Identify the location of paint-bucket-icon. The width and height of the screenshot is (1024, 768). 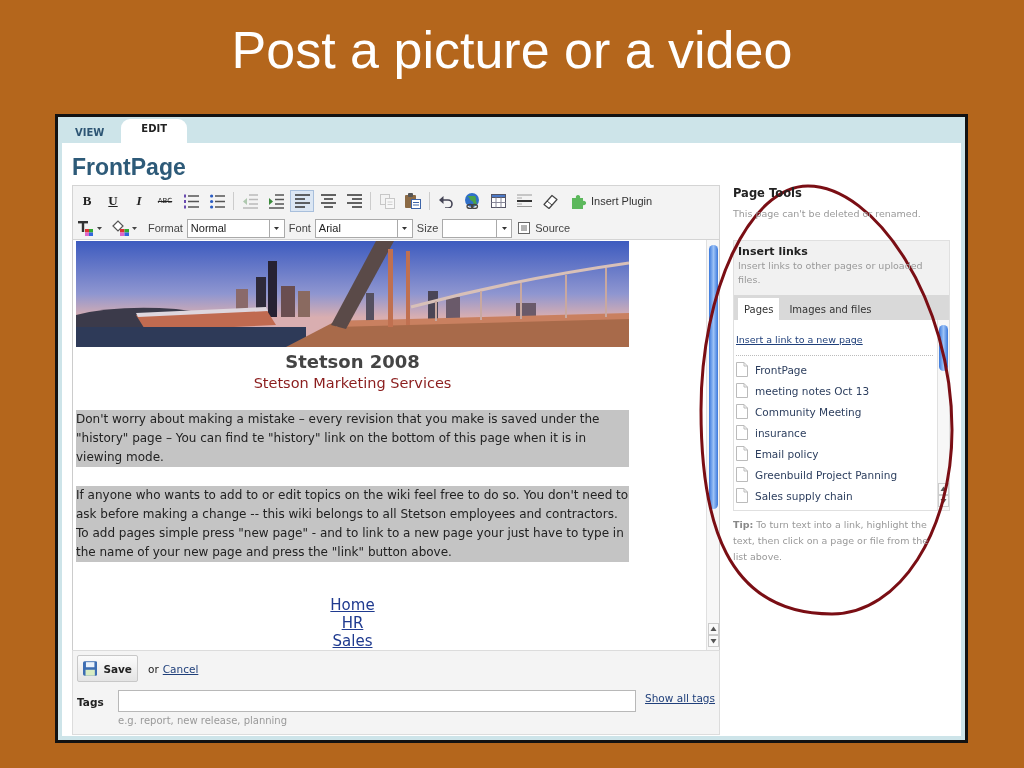
(120, 228).